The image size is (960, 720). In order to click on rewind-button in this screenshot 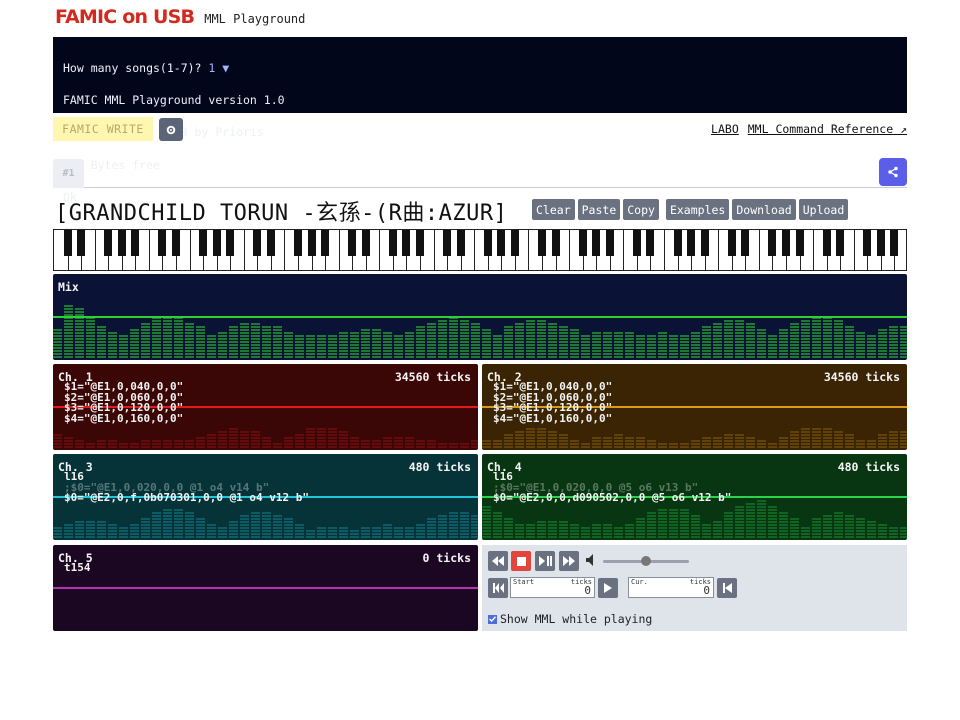, I will do `click(498, 561)`.